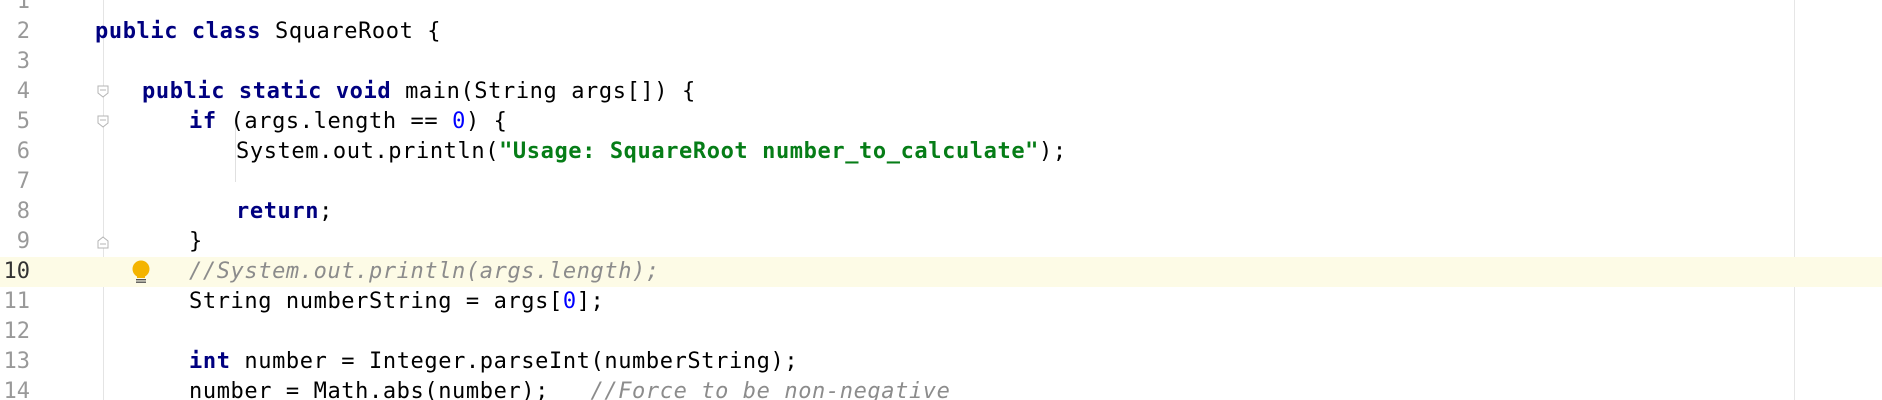 The width and height of the screenshot is (1882, 400). What do you see at coordinates (23, 151) in the screenshot?
I see `line-number: 6` at bounding box center [23, 151].